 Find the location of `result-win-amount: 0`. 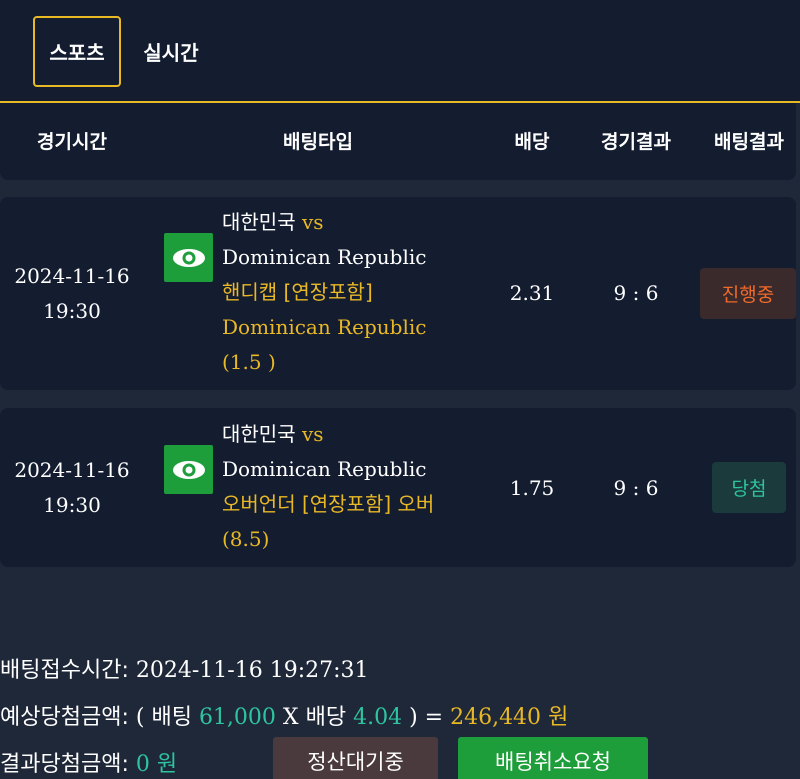

result-win-amount: 0 is located at coordinates (142, 764).